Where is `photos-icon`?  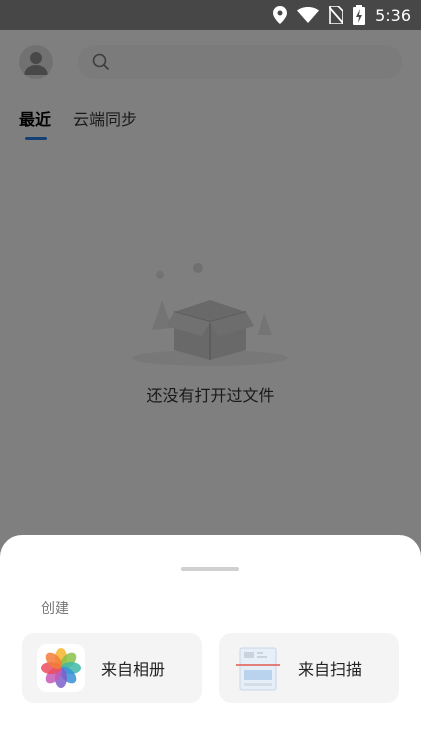 photos-icon is located at coordinates (61, 668).